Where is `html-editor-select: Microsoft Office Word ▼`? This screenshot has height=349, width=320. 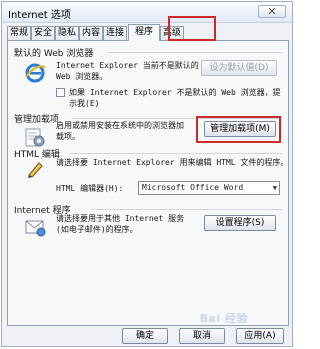
html-editor-select: Microsoft Office Word ▼ is located at coordinates (209, 188).